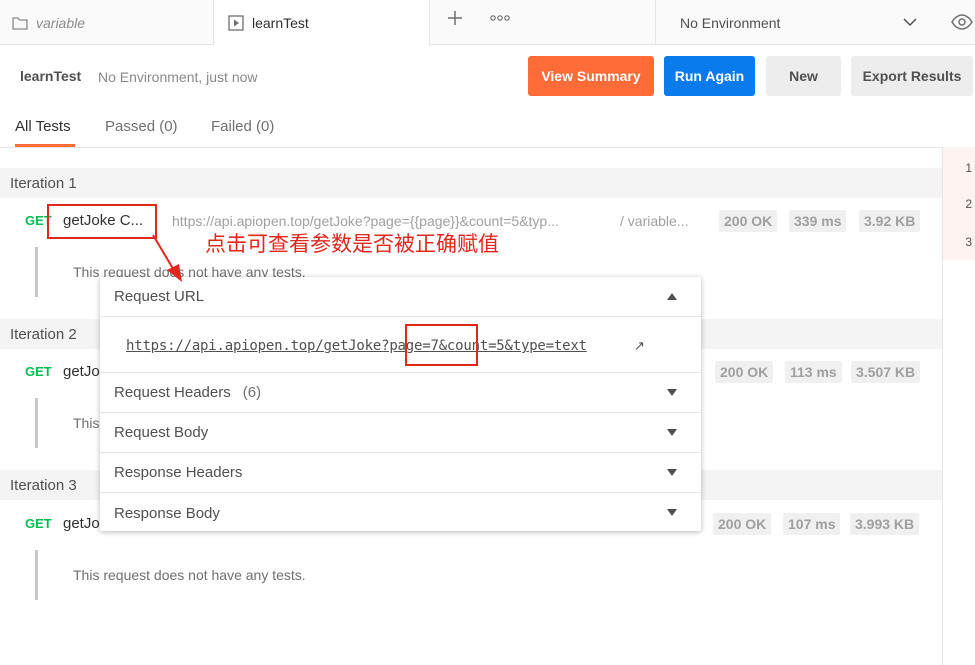 The image size is (975, 665). What do you see at coordinates (500, 18) in the screenshot?
I see `more-horizontal-icon` at bounding box center [500, 18].